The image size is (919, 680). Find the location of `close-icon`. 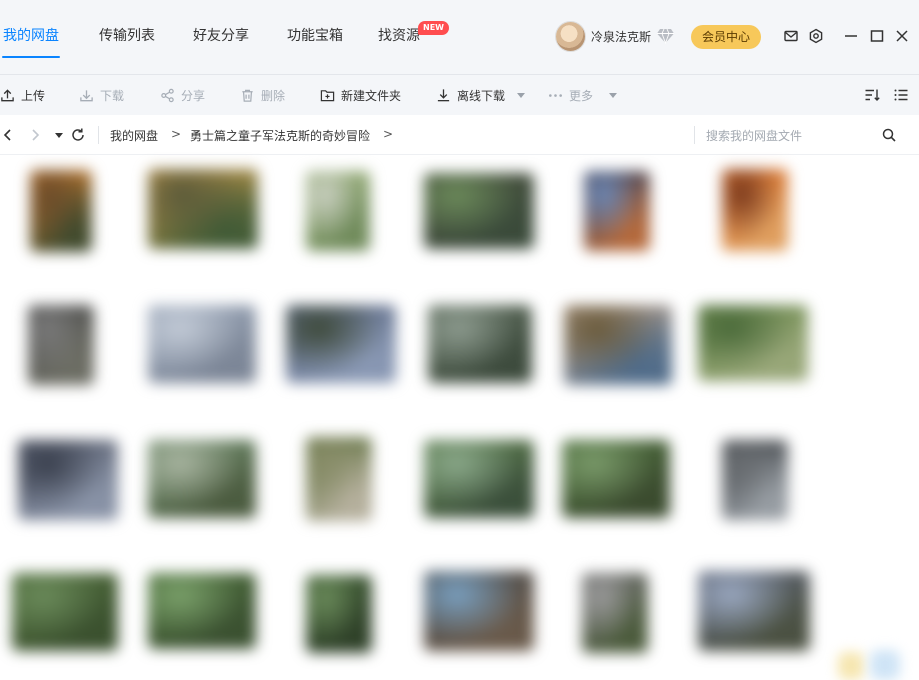

close-icon is located at coordinates (902, 36).